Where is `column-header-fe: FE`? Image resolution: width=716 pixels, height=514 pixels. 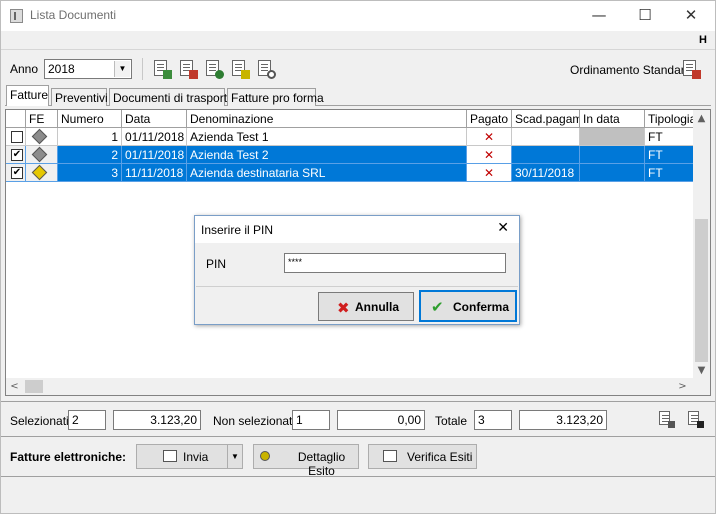 column-header-fe: FE is located at coordinates (42, 119).